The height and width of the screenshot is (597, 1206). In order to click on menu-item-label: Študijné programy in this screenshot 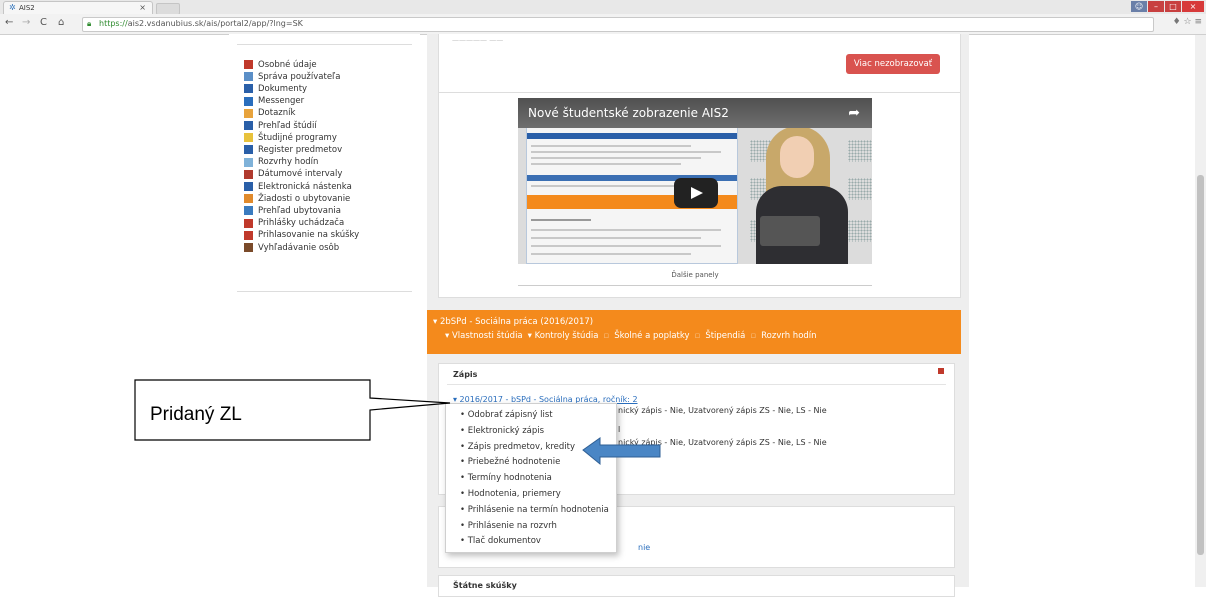, I will do `click(297, 137)`.